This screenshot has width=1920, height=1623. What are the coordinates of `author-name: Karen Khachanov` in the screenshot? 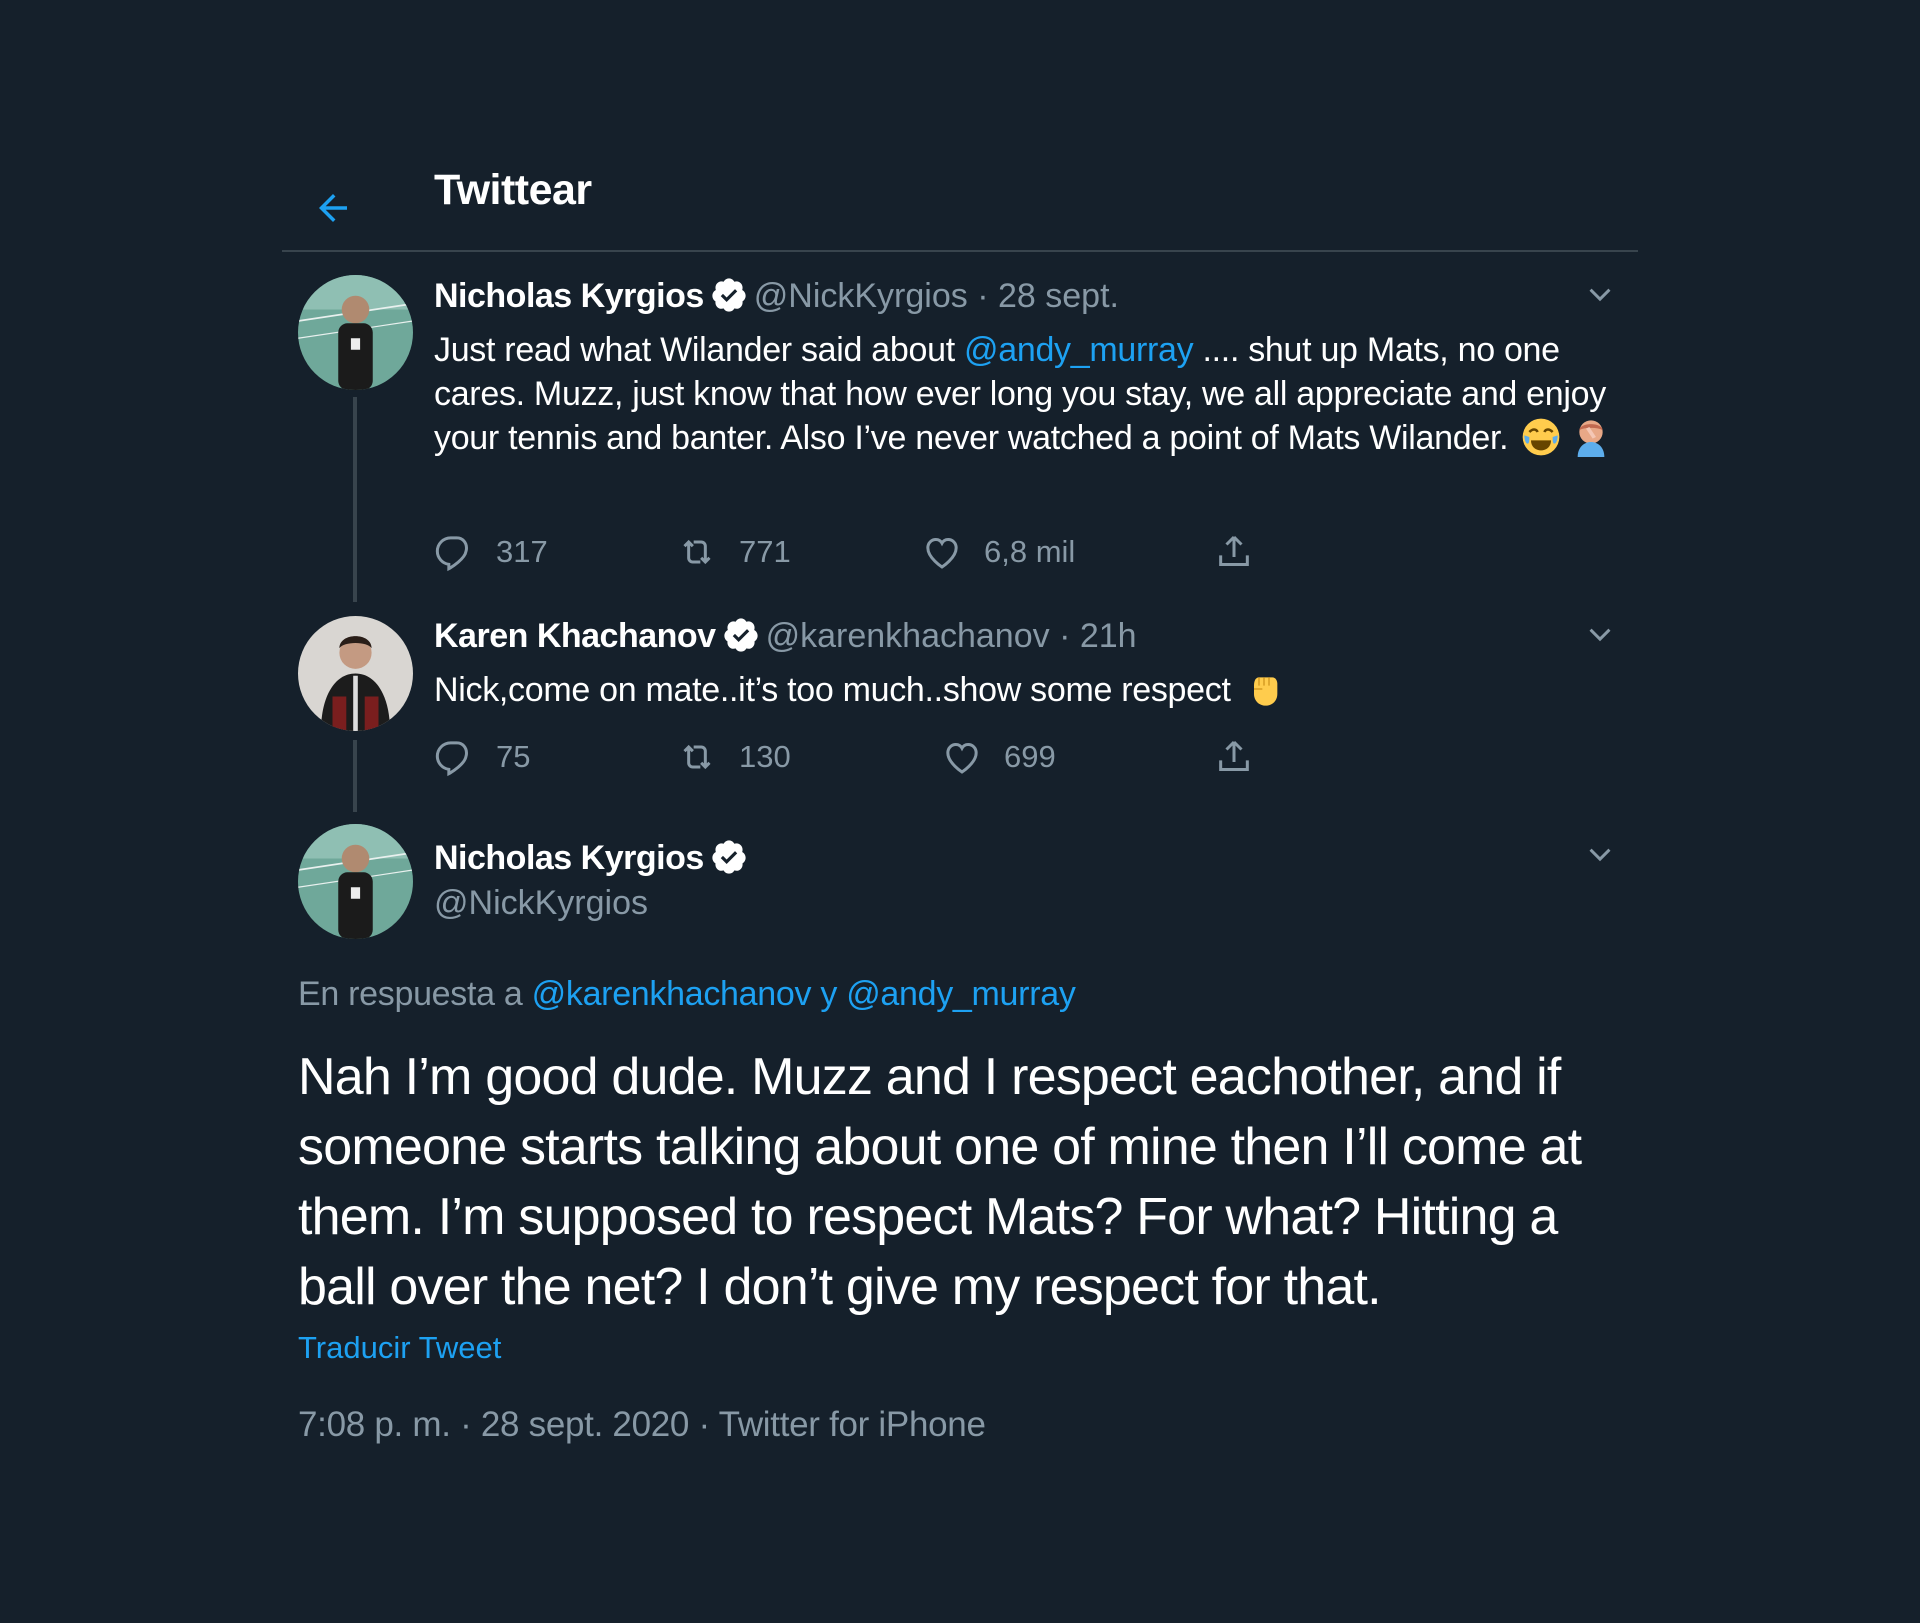 It's located at (575, 636).